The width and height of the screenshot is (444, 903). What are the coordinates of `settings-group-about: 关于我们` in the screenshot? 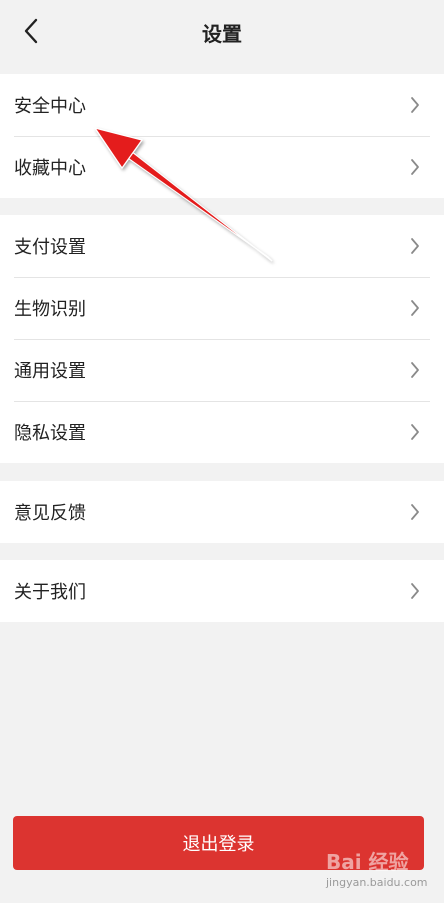 It's located at (222, 591).